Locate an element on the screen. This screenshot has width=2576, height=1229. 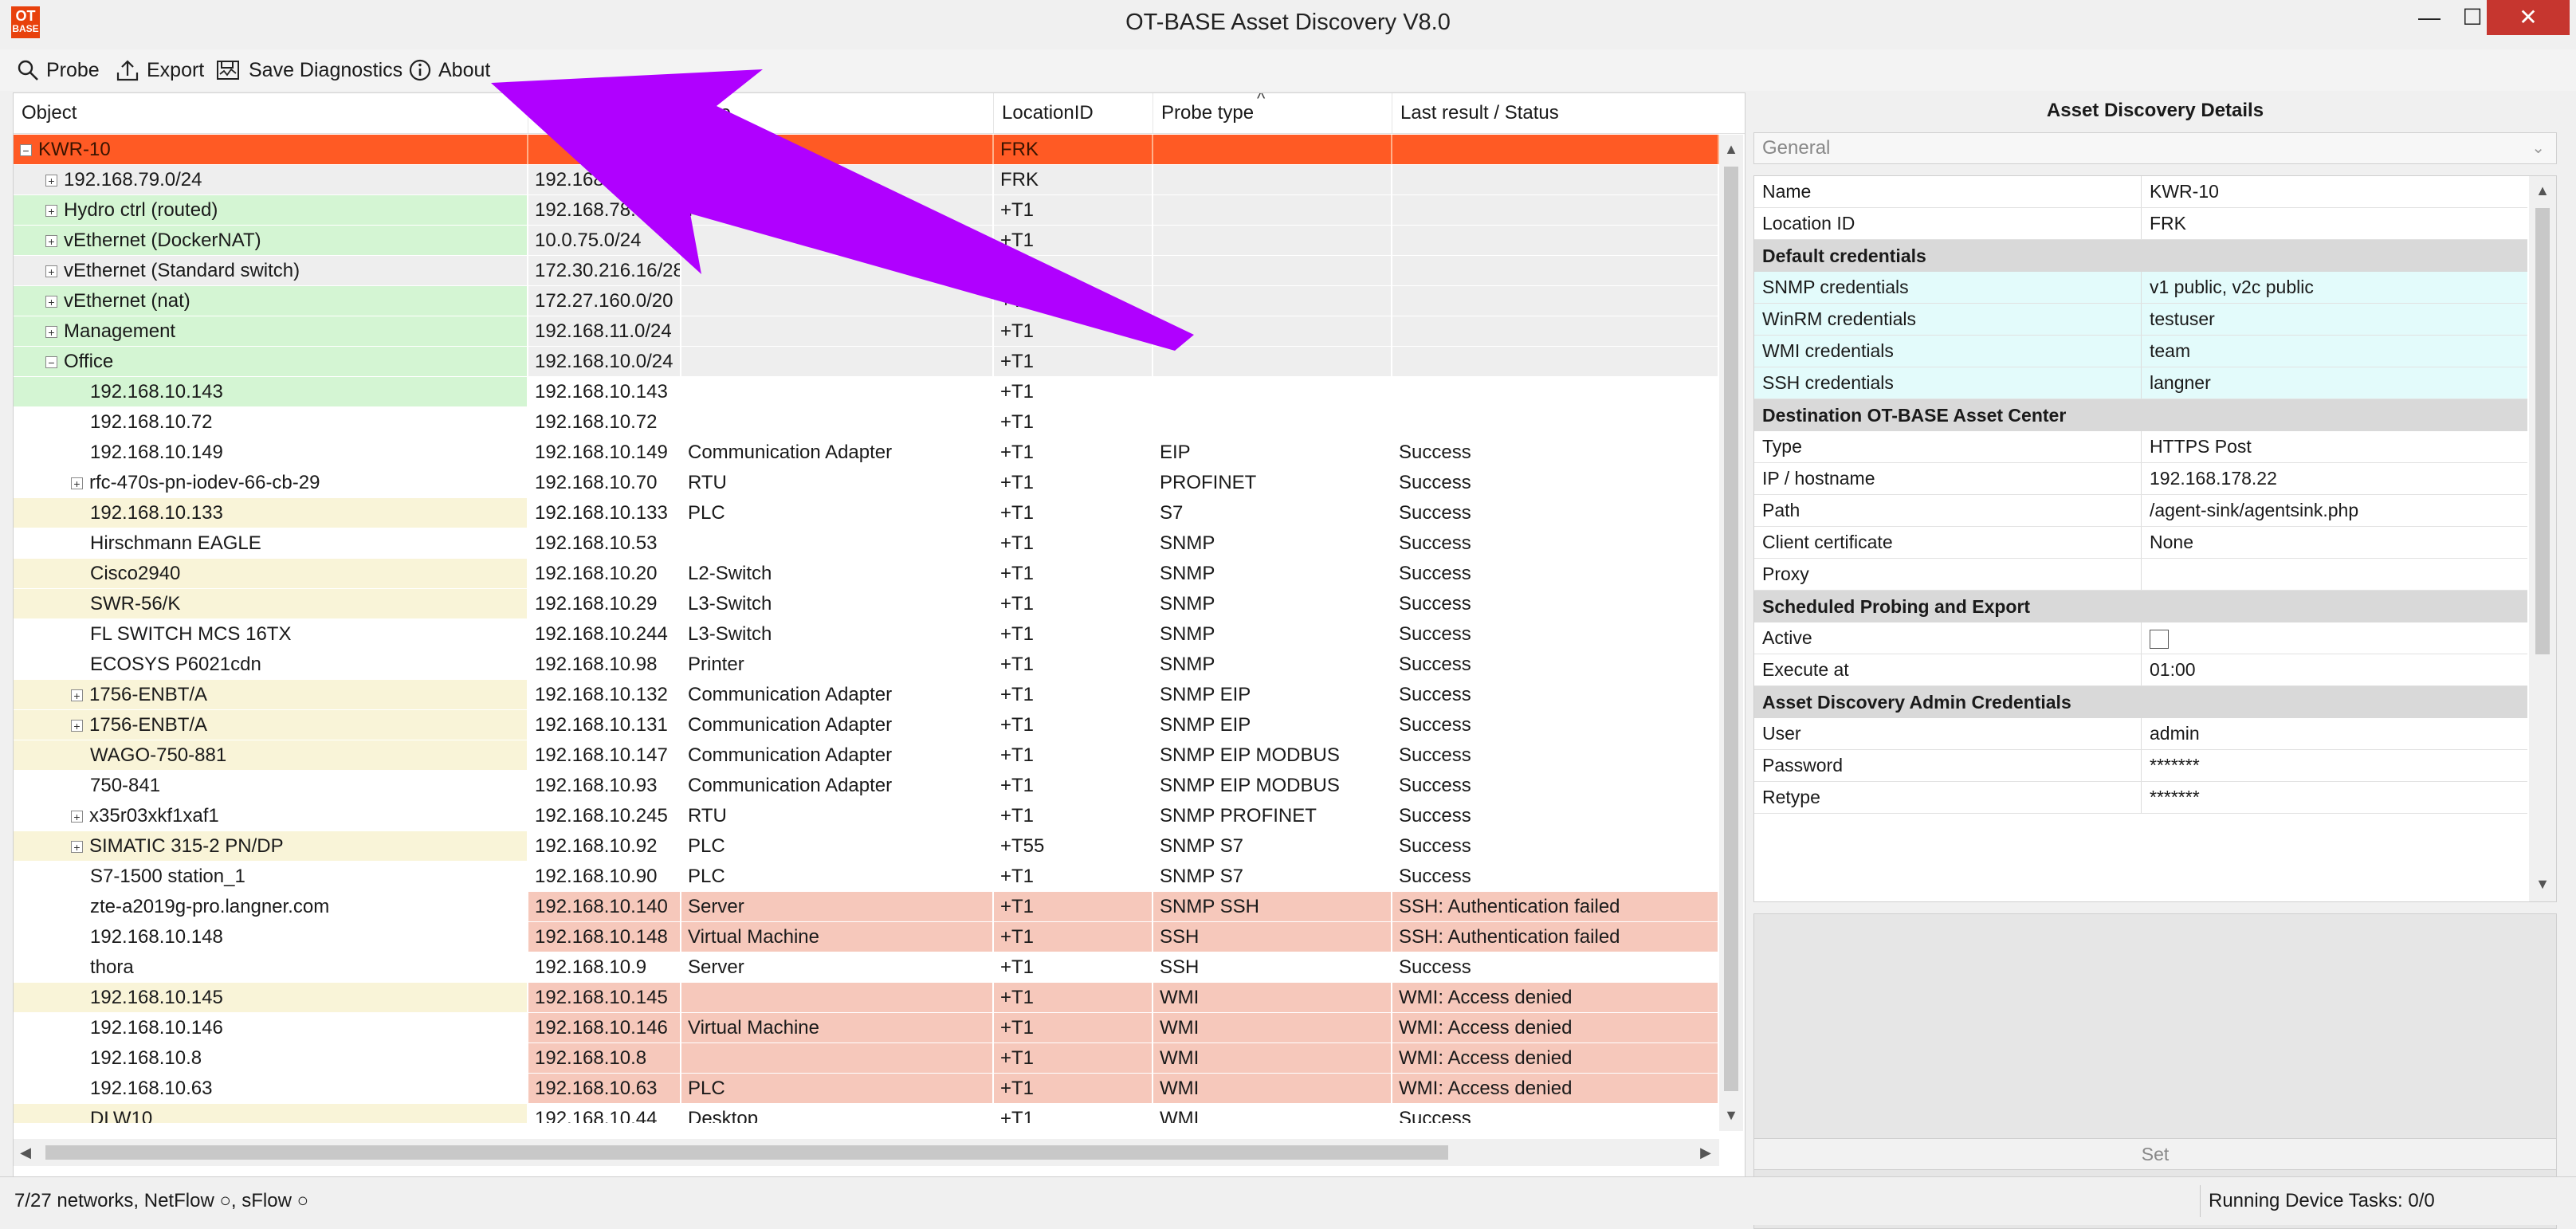
property-row: IP / hostname 192.168.178.22 is located at coordinates (2140, 479).